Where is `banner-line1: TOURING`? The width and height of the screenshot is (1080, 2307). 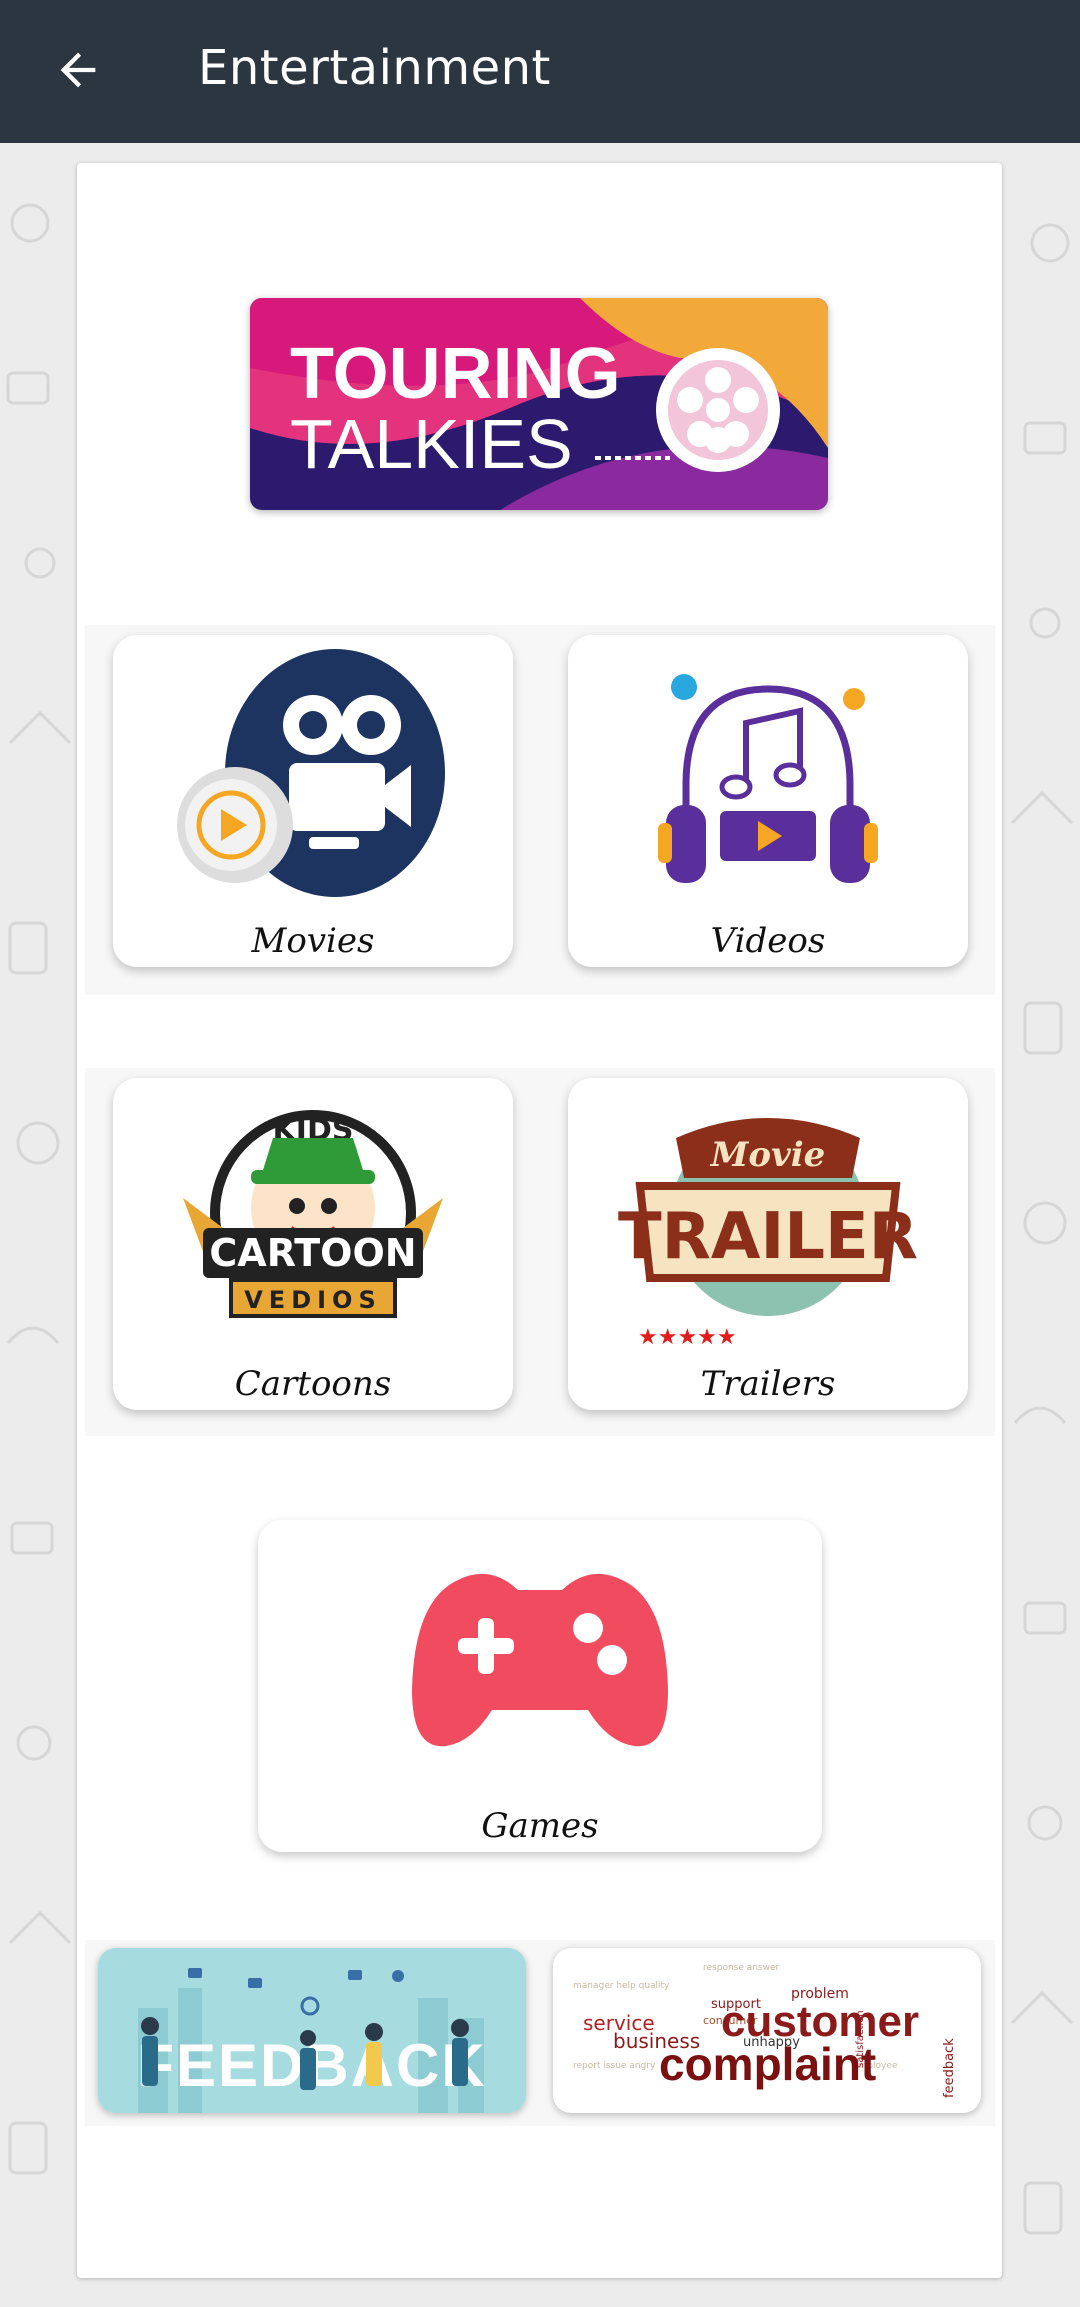
banner-line1: TOURING is located at coordinates (455, 374).